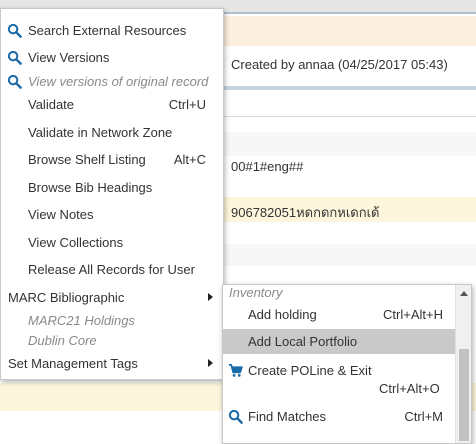 This screenshot has width=476, height=444. I want to click on menu-item-label: View Notes, so click(61, 214).